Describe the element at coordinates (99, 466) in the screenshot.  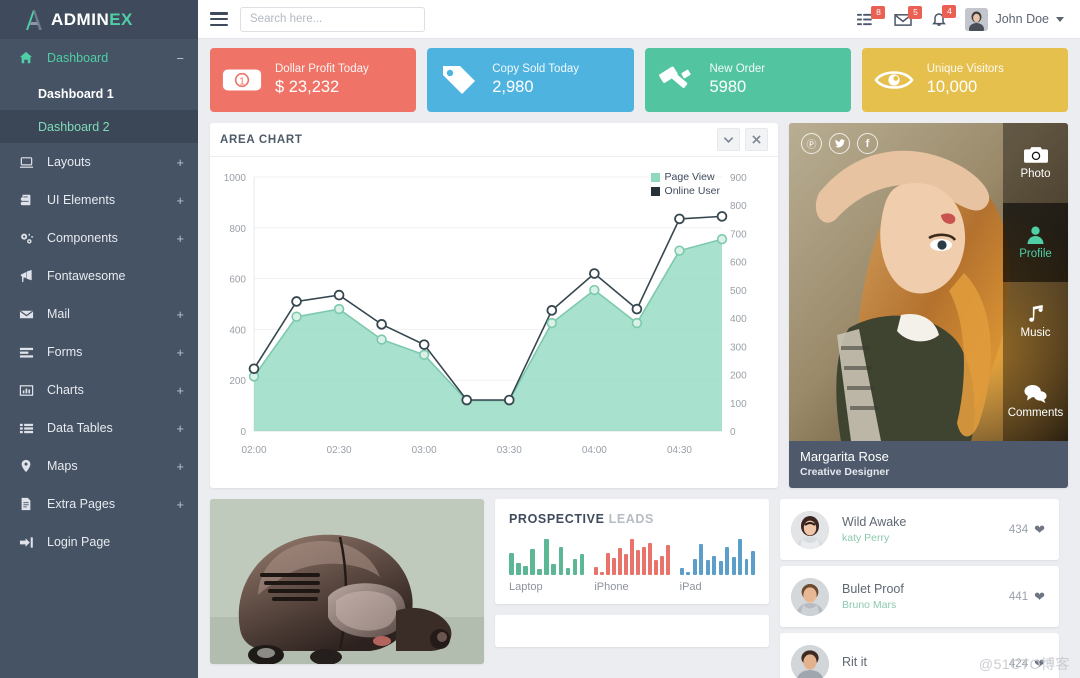
I see `sidebar-item-maps: Maps +` at that location.